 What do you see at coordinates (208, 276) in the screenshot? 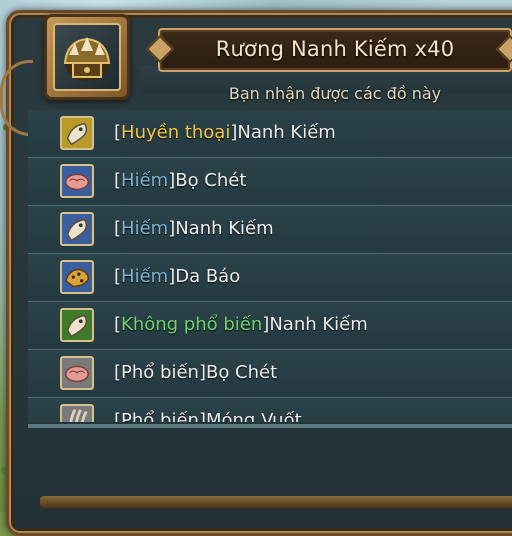
I see `item-label: Da Báo` at bounding box center [208, 276].